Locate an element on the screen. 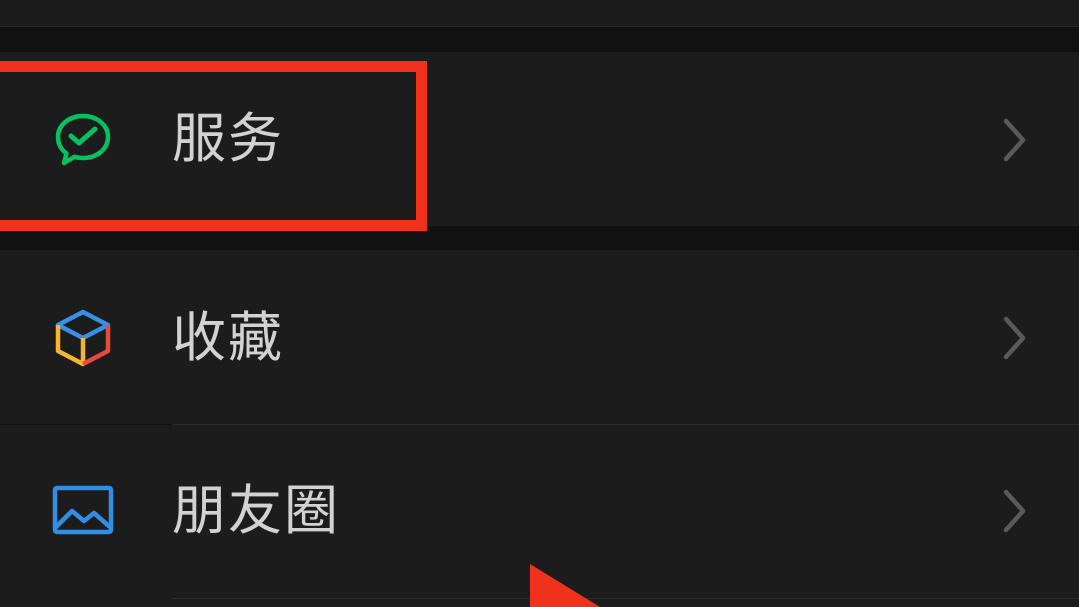 The height and width of the screenshot is (607, 1079). wechat-pay-icon is located at coordinates (83, 139).